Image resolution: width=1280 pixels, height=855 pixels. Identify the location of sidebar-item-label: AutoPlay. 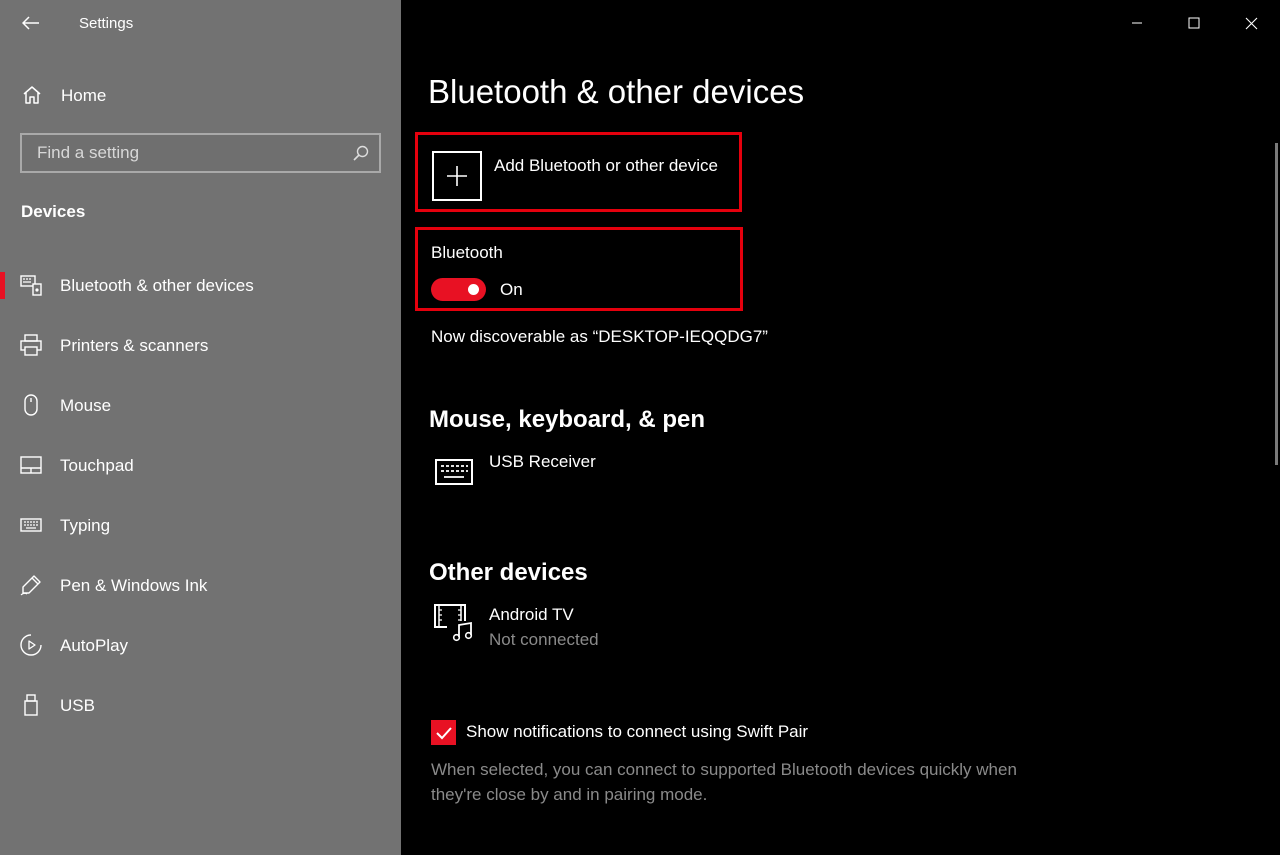
(94, 645).